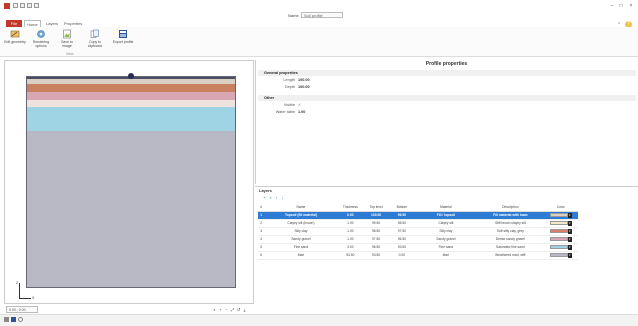 This screenshot has width=638, height=326. What do you see at coordinates (301, 239) in the screenshot?
I see `cell-name: Sandy gravel` at bounding box center [301, 239].